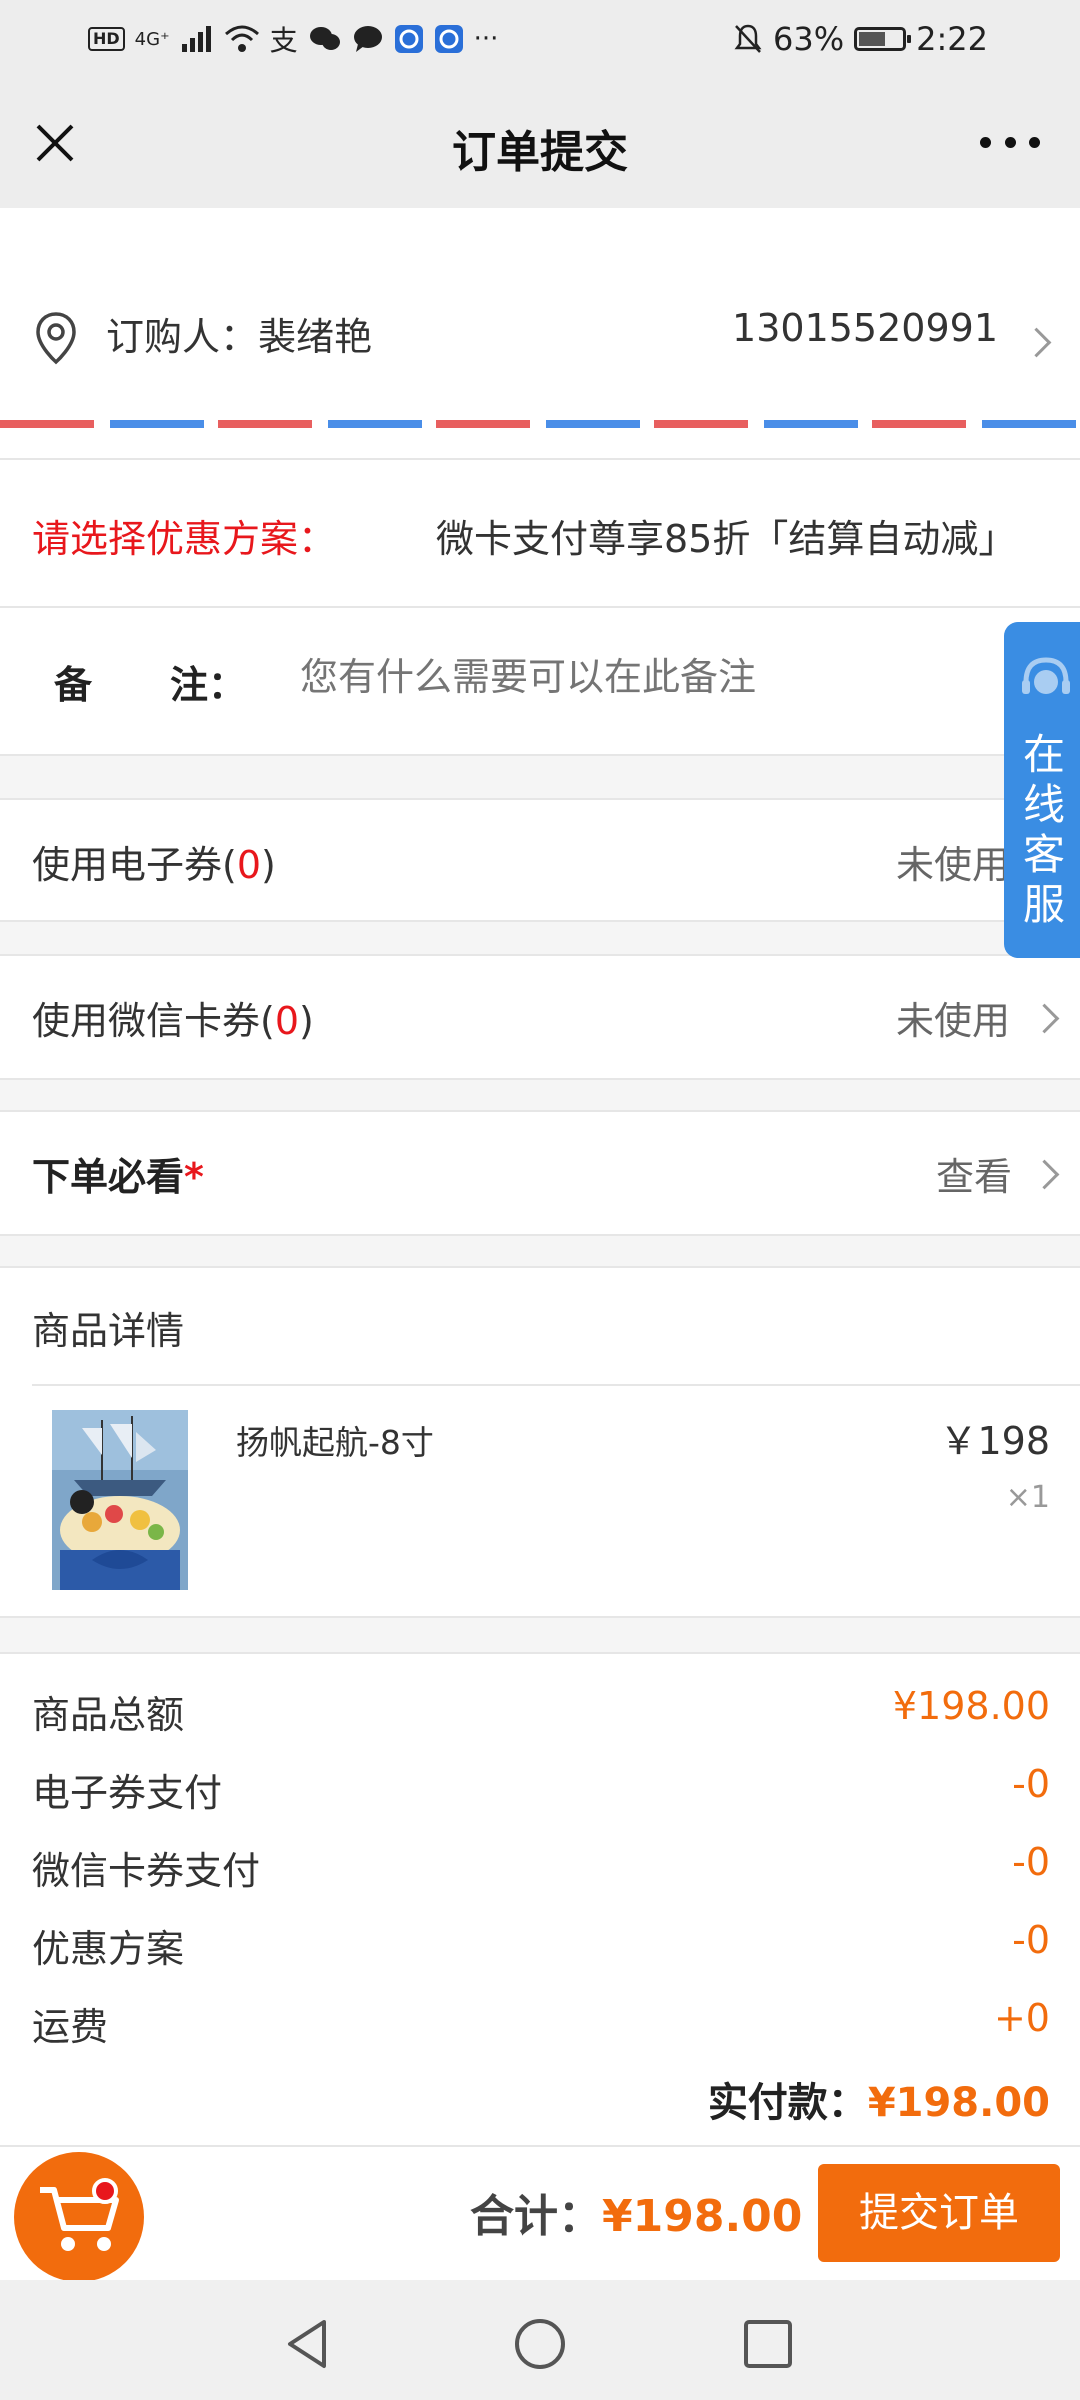 The image size is (1080, 2400). Describe the element at coordinates (540, 152) in the screenshot. I see `page-title: 订单提交` at that location.